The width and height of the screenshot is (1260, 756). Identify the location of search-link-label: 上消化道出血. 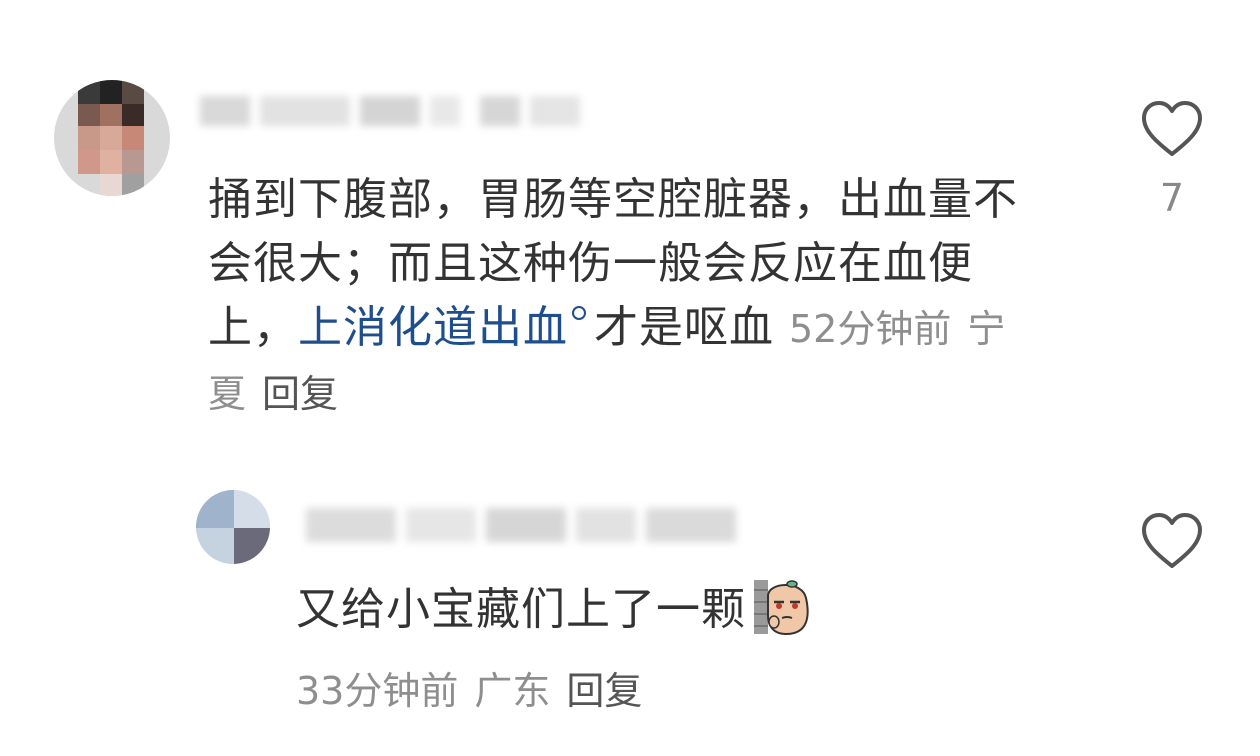
(433, 327).